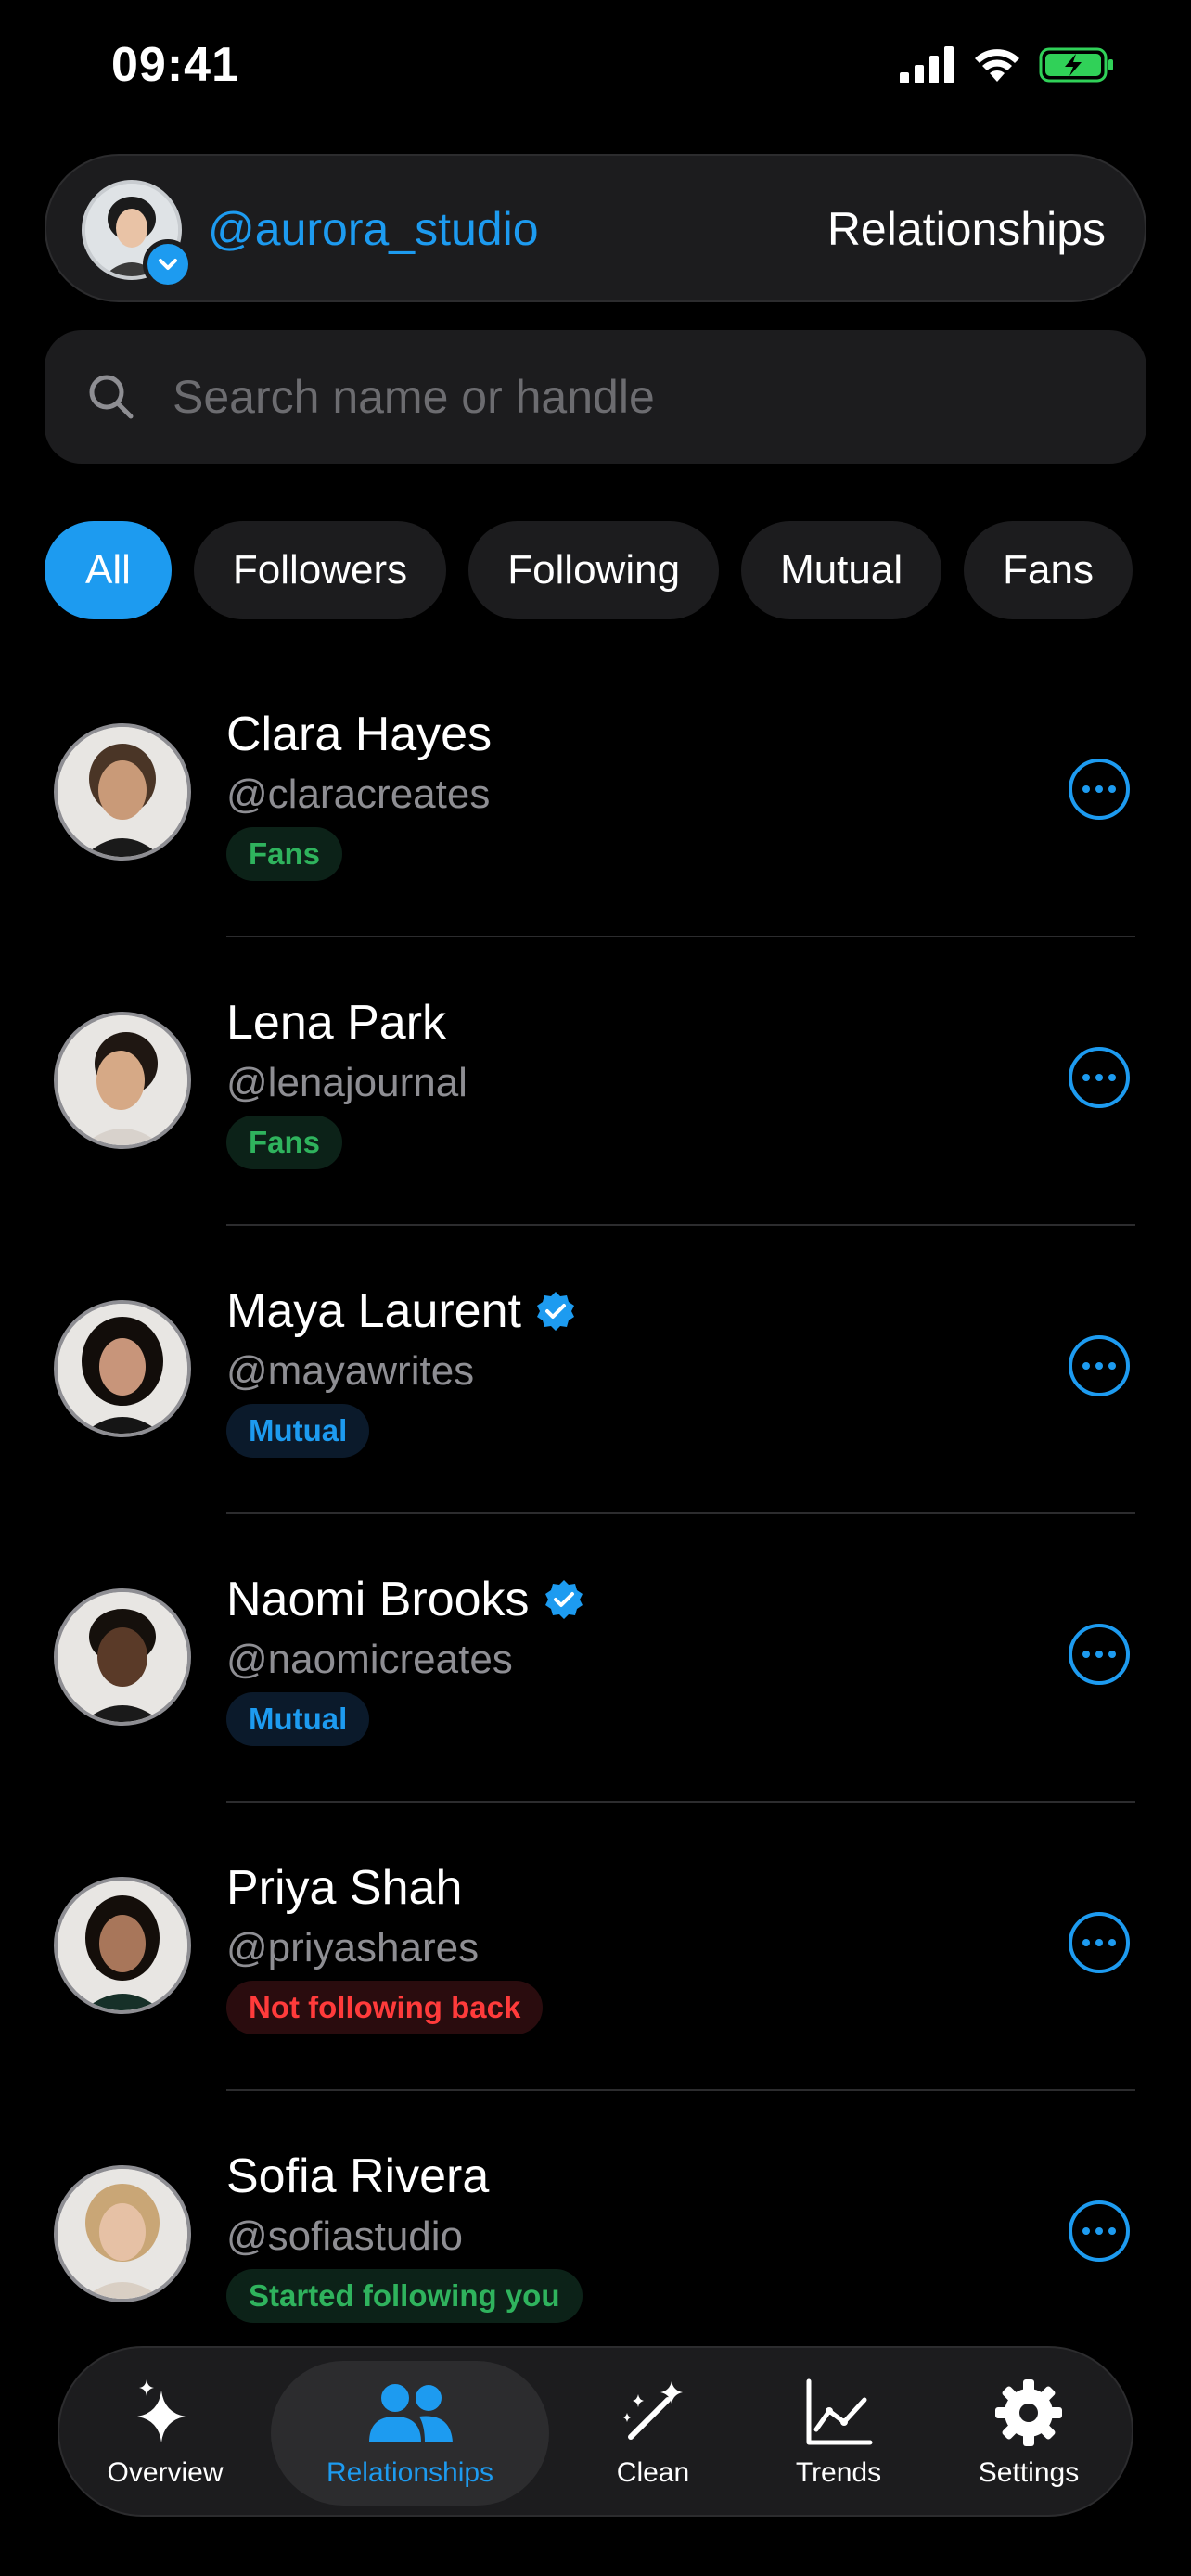 This screenshot has height=2576, width=1191. Describe the element at coordinates (927, 64) in the screenshot. I see `cellular-signal-icon` at that location.